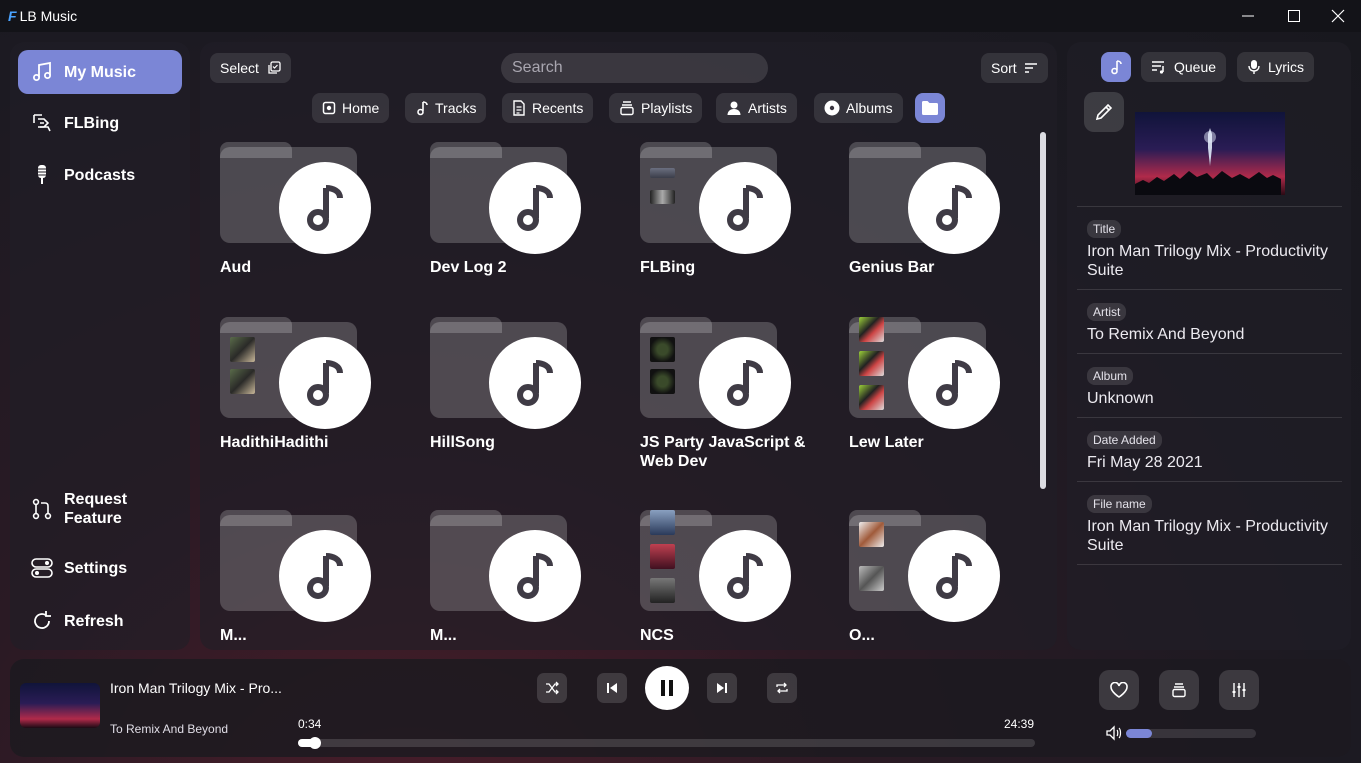  What do you see at coordinates (735, 388) in the screenshot?
I see `folder-card: JS Party JavaScript & Web Dev` at bounding box center [735, 388].